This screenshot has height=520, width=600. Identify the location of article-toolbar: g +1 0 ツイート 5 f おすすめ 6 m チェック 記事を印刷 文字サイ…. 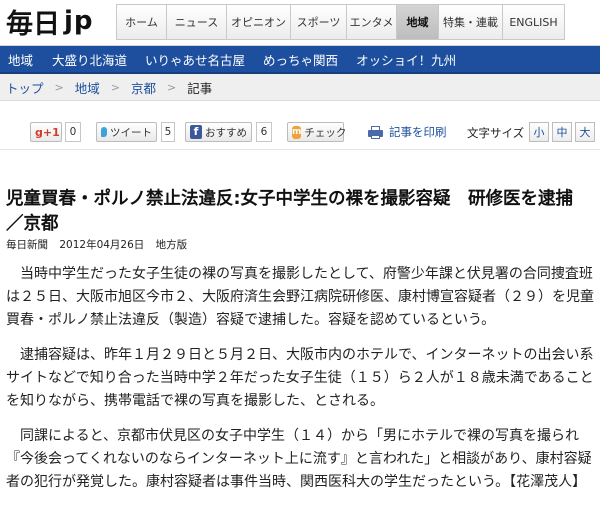
(300, 133).